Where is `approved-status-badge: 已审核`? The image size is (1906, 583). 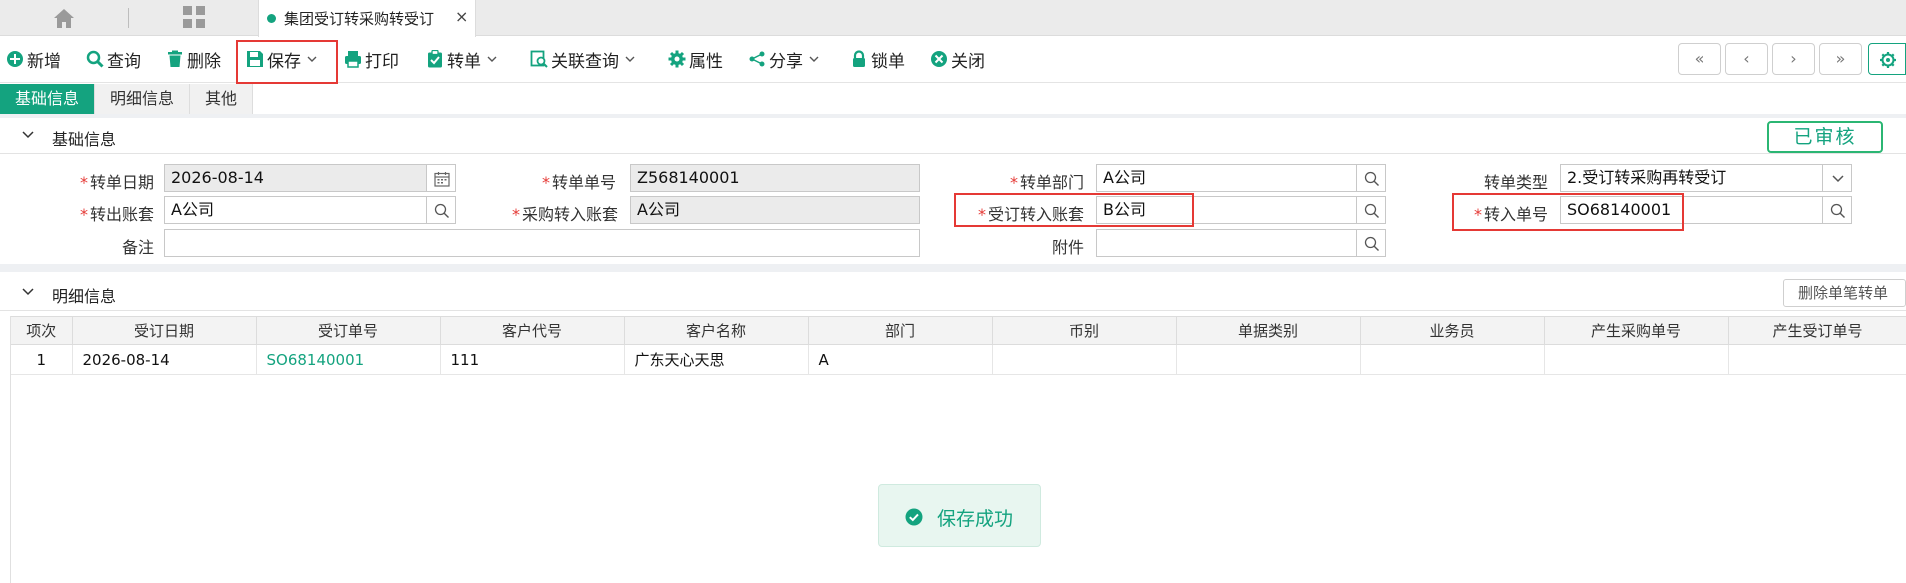
approved-status-badge: 已审核 is located at coordinates (1825, 137).